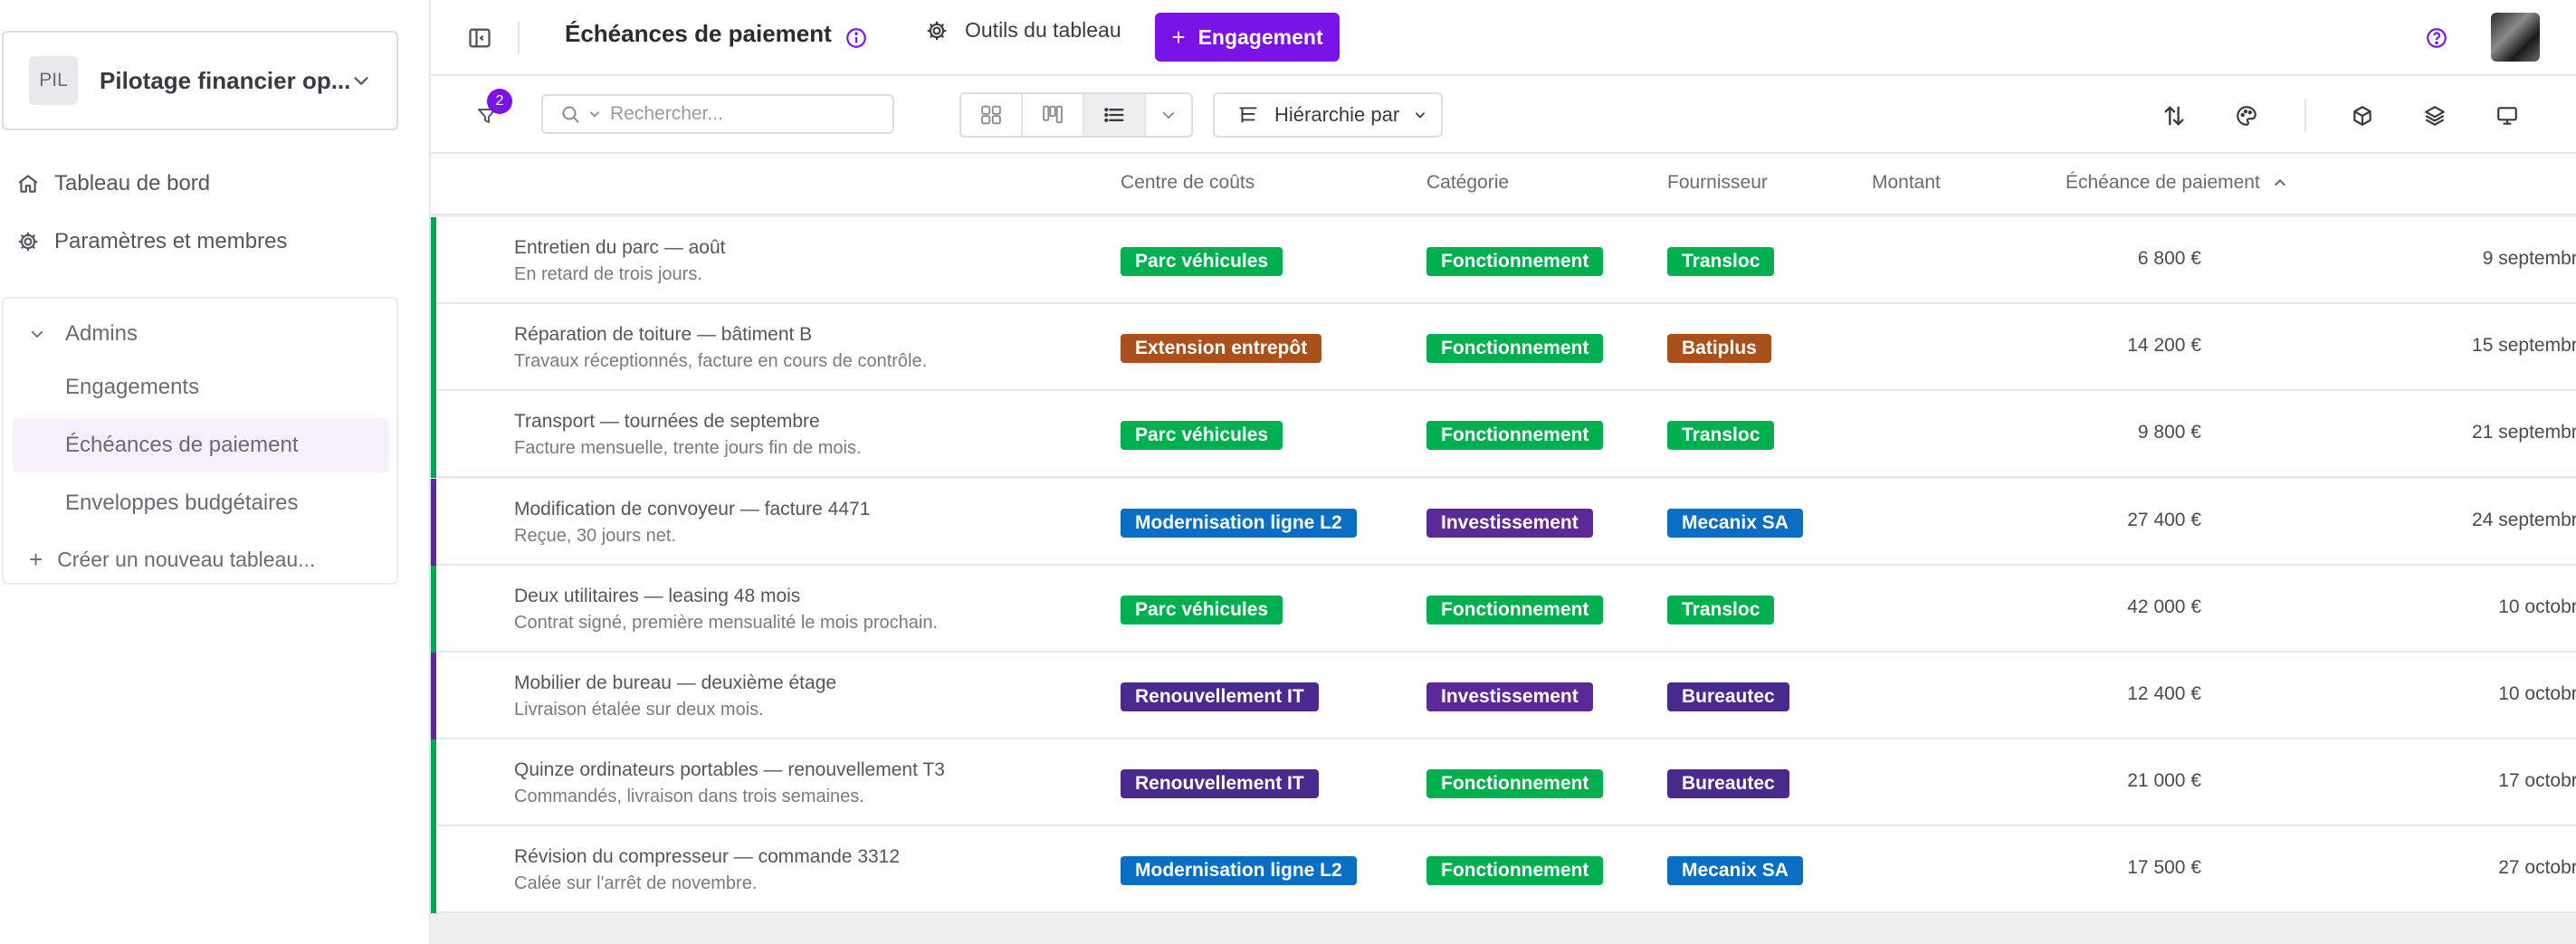 This screenshot has width=2576, height=944. Describe the element at coordinates (663, 335) in the screenshot. I see `row-title: Réparation de toiture — bâtiment B` at that location.